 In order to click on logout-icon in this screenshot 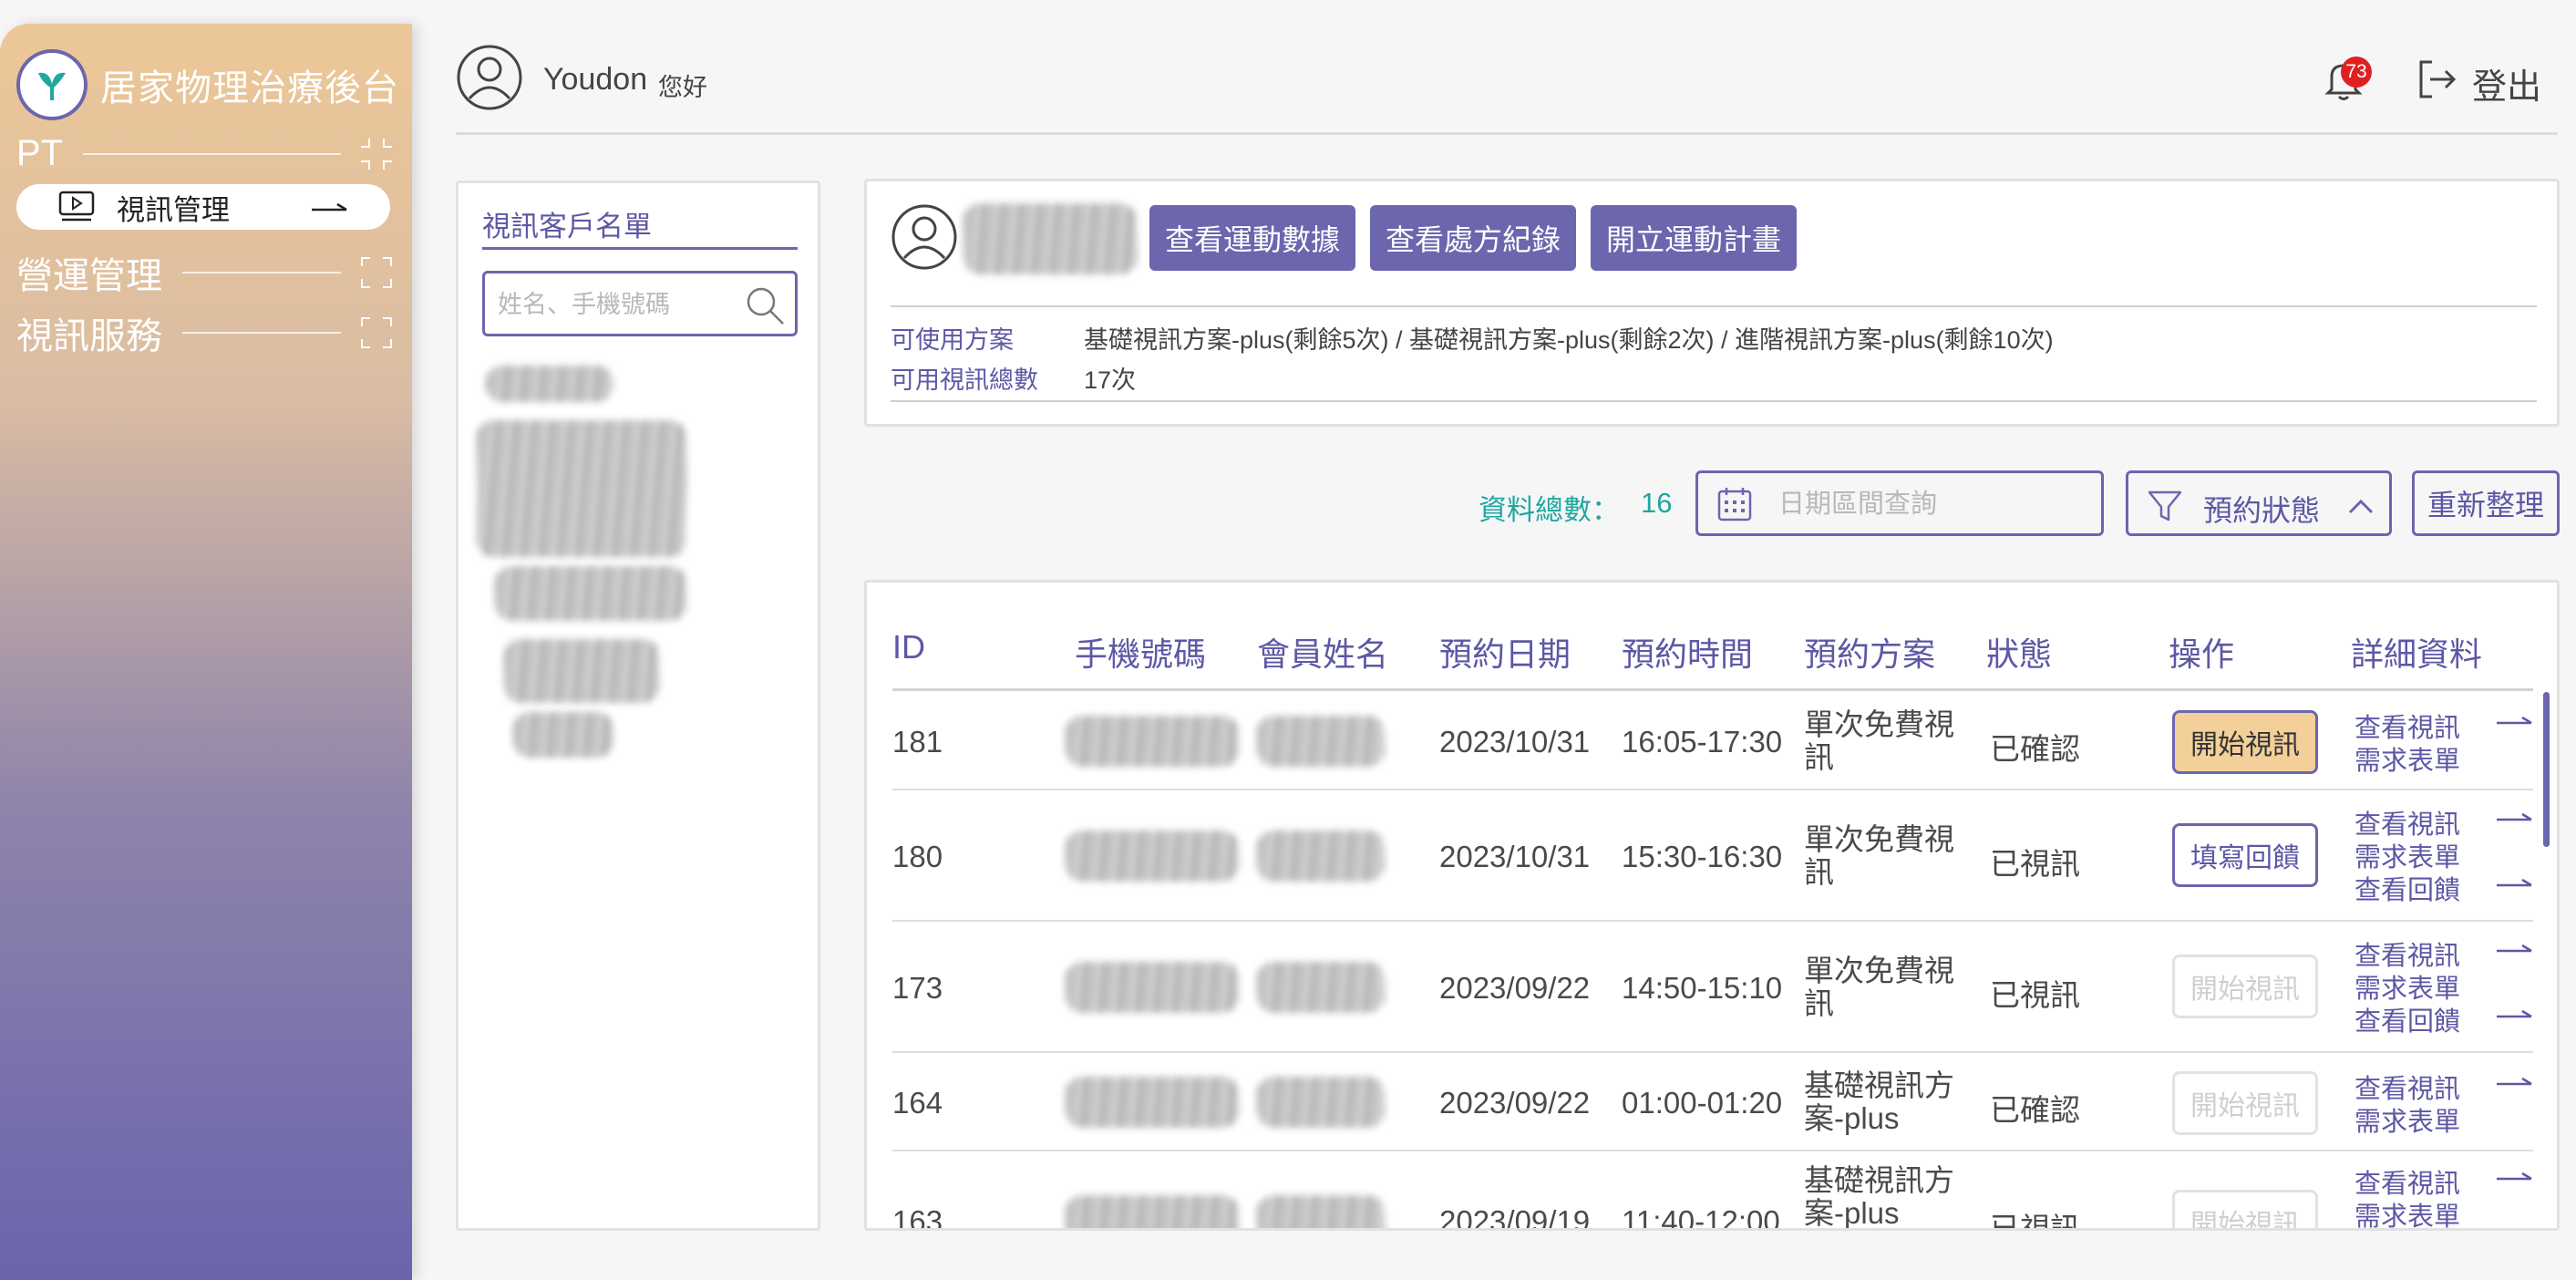, I will do `click(2437, 79)`.